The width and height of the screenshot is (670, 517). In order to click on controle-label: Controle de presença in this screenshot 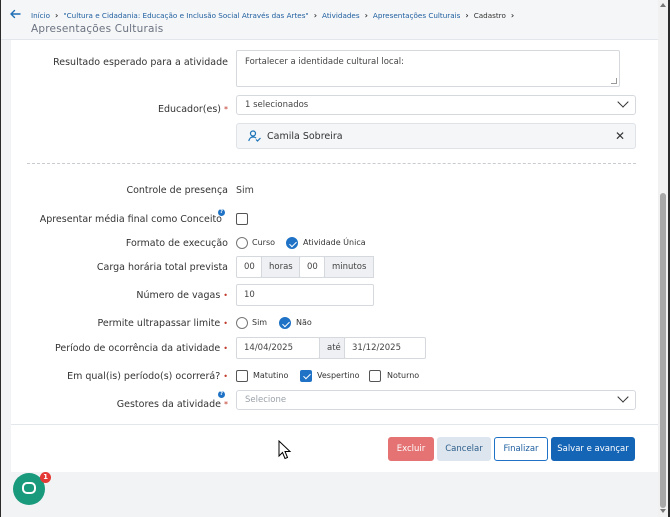, I will do `click(177, 190)`.